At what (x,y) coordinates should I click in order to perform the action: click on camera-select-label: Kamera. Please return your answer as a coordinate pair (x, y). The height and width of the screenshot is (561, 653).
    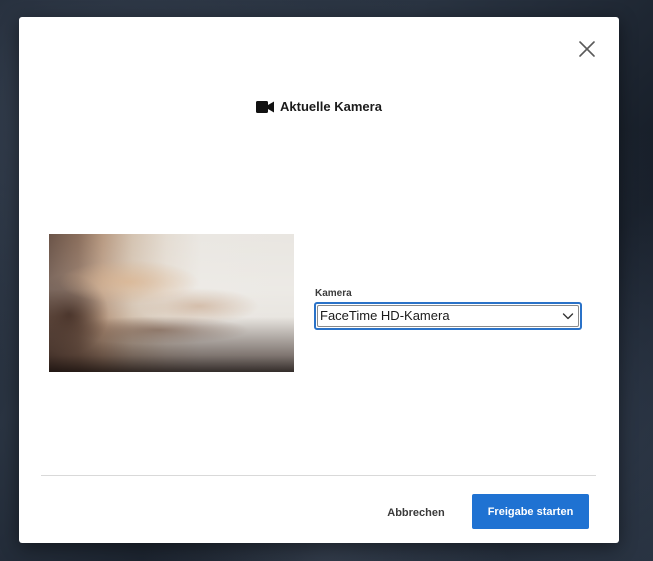
    Looking at the image, I should click on (333, 293).